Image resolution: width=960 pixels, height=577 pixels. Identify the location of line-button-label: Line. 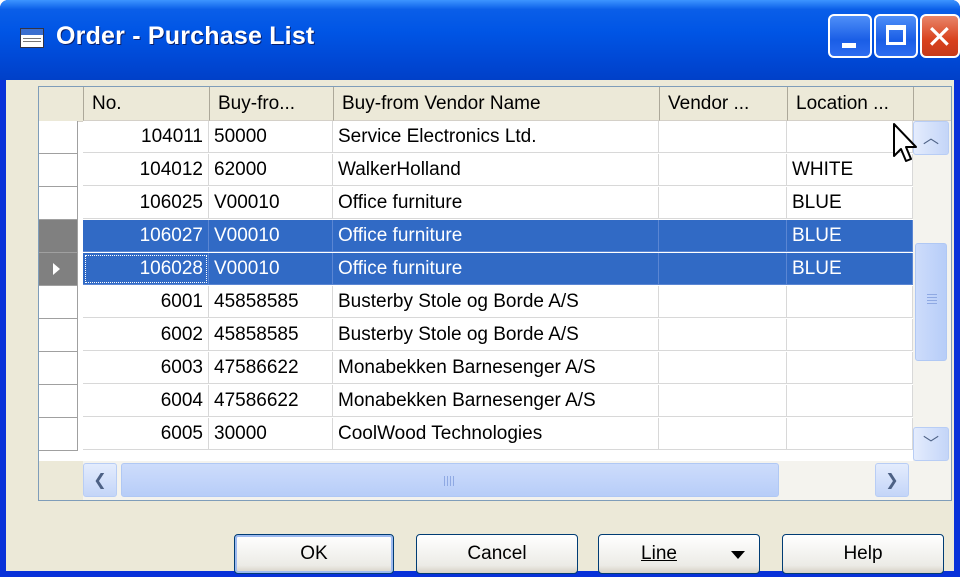
(659, 553).